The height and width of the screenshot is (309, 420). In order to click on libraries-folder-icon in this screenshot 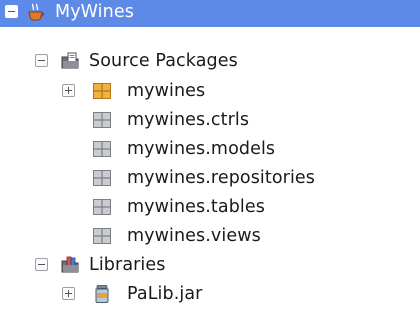, I will do `click(70, 264)`.